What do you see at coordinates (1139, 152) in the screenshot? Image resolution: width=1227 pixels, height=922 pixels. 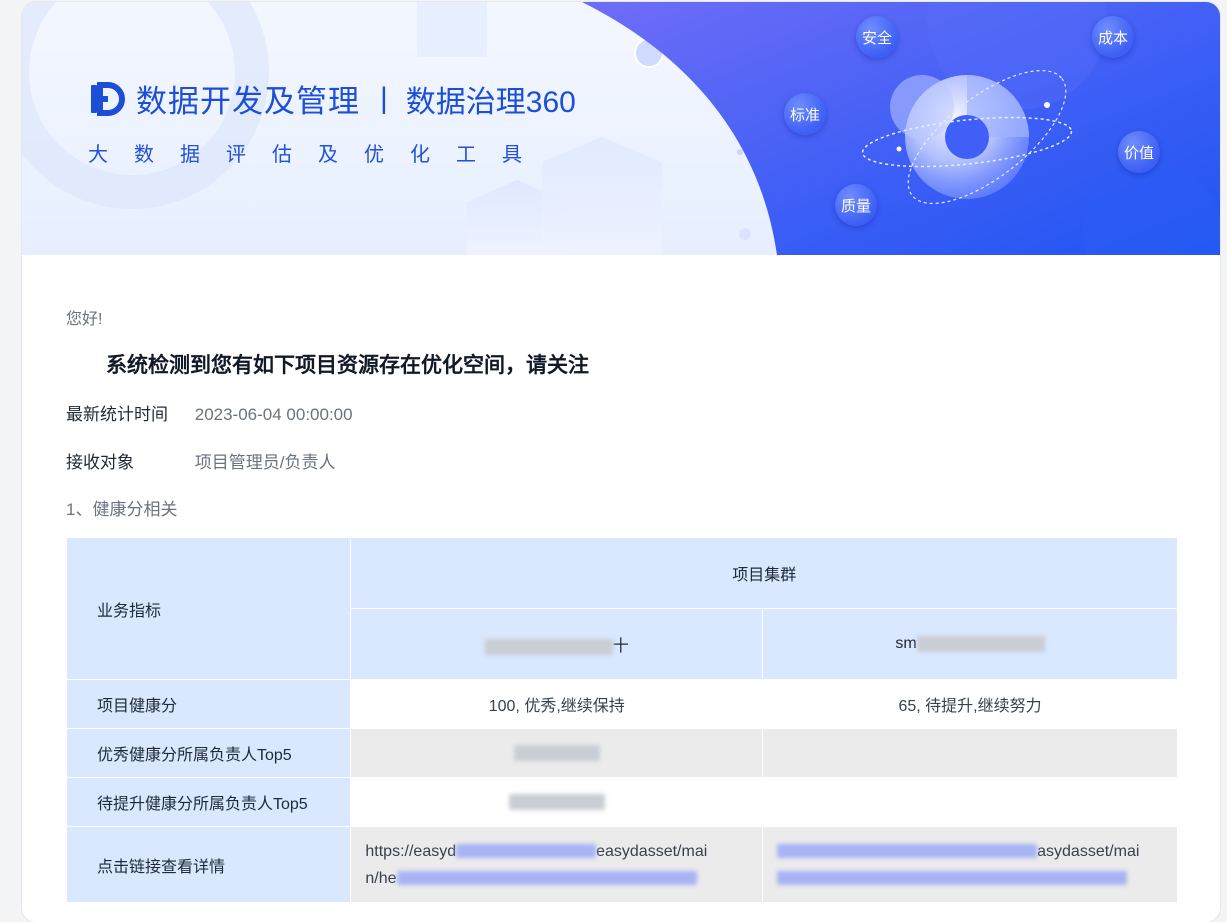 I see `bubble-value: 价值` at bounding box center [1139, 152].